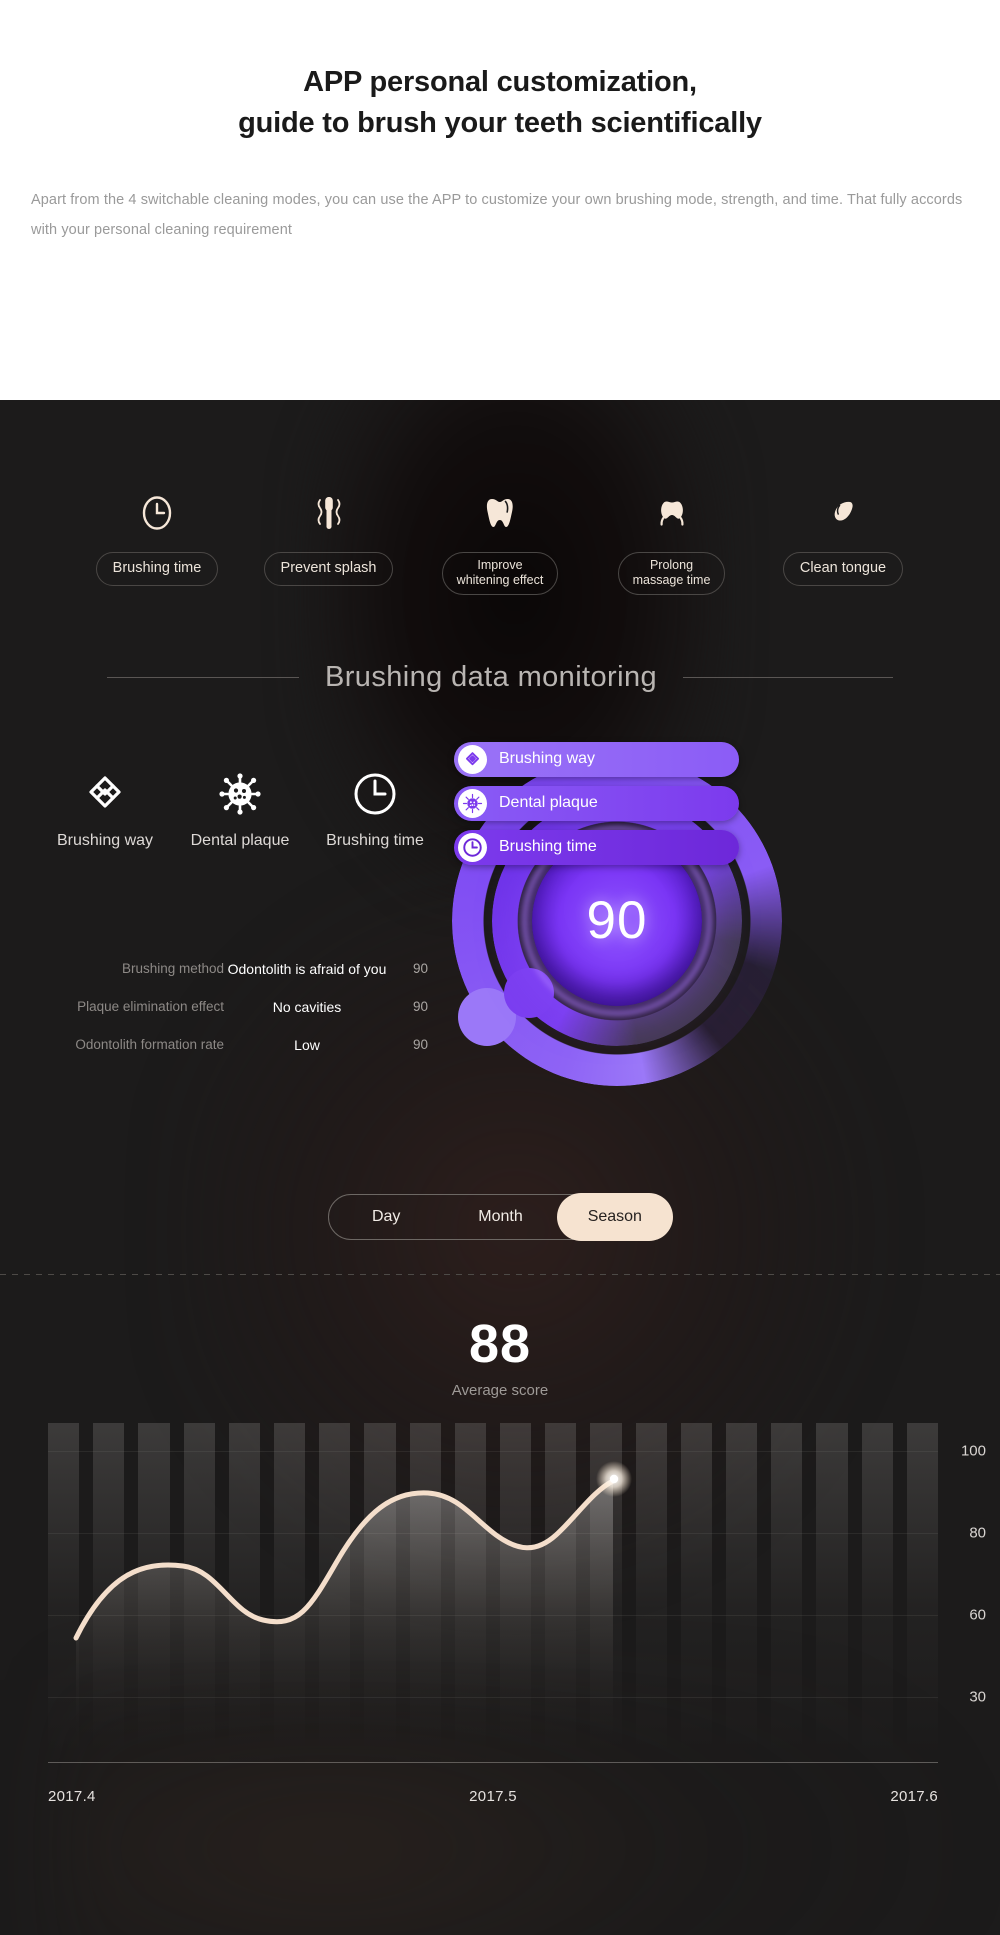 Image resolution: width=1000 pixels, height=1935 pixels. What do you see at coordinates (500, 580) in the screenshot?
I see `feature-label-line2: whitening effect` at bounding box center [500, 580].